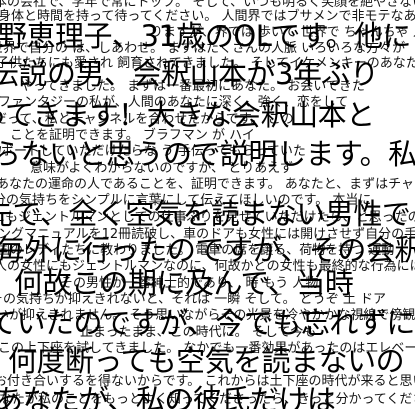 Image resolution: width=415 pixels, height=409 pixels. What do you see at coordinates (206, 361) in the screenshot?
I see `large-text-line: 何度断っても空気を読まないの` at bounding box center [206, 361].